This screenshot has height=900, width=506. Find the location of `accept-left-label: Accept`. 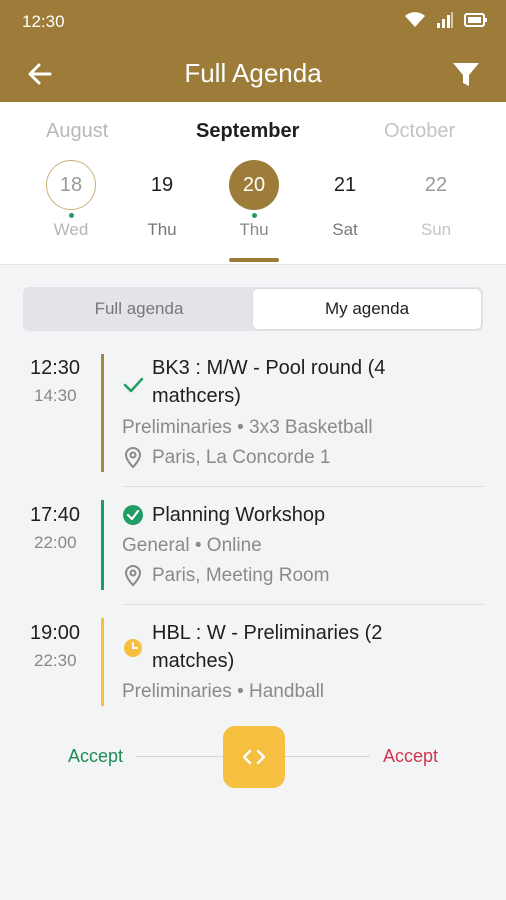

accept-left-label: Accept is located at coordinates (95, 756).